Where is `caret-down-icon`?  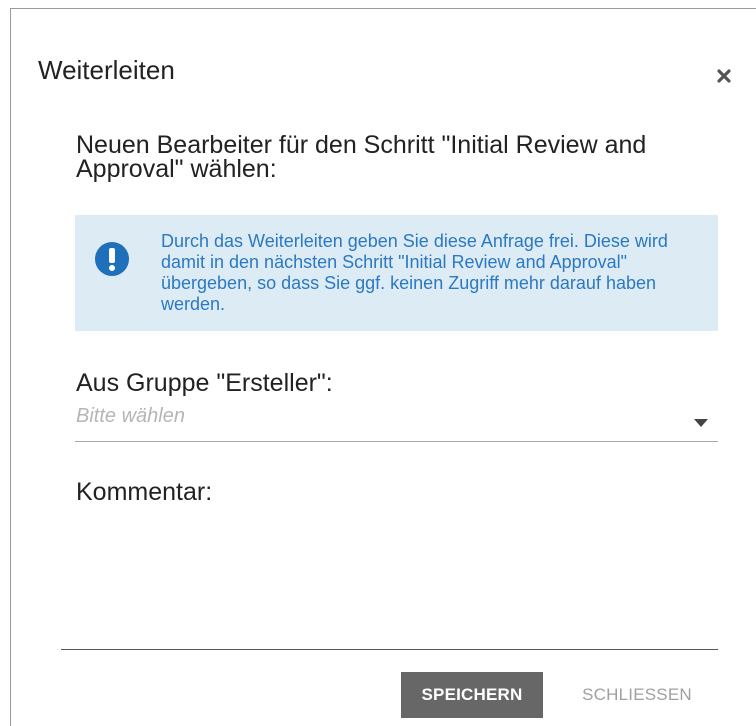 caret-down-icon is located at coordinates (701, 423).